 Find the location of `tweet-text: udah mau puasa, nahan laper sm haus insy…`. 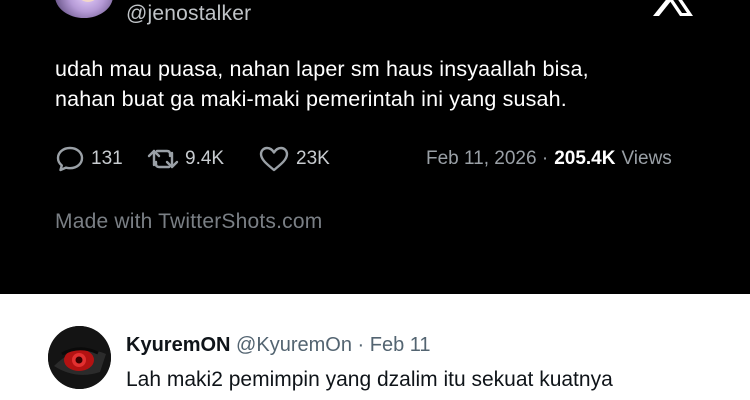

tweet-text: udah mau puasa, nahan laper sm haus insy… is located at coordinates (385, 84).